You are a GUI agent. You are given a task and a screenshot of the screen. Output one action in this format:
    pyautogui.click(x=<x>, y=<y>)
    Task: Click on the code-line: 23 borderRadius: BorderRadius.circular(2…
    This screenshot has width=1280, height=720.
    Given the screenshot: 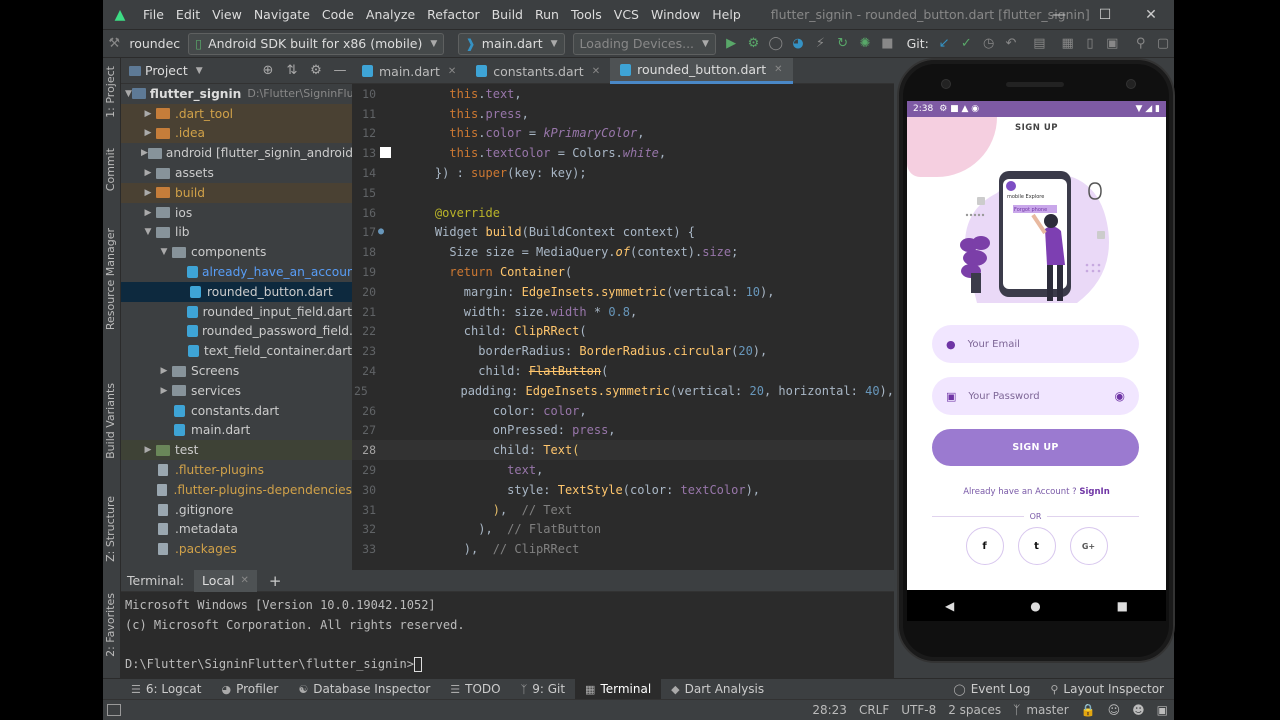 What is the action you would take?
    pyautogui.click(x=623, y=351)
    